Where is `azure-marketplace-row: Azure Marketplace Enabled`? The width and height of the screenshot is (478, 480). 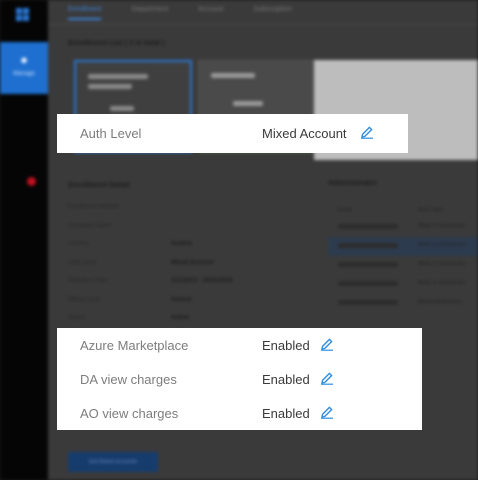
azure-marketplace-row: Azure Marketplace Enabled is located at coordinates (239, 346).